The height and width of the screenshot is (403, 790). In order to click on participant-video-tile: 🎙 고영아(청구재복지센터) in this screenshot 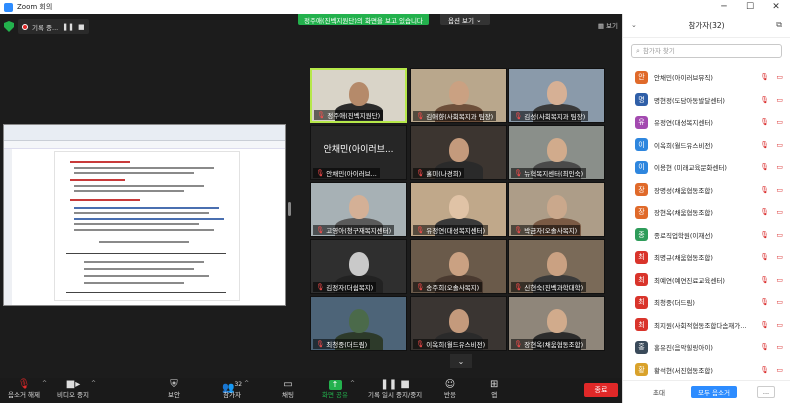, I will do `click(358, 209)`.